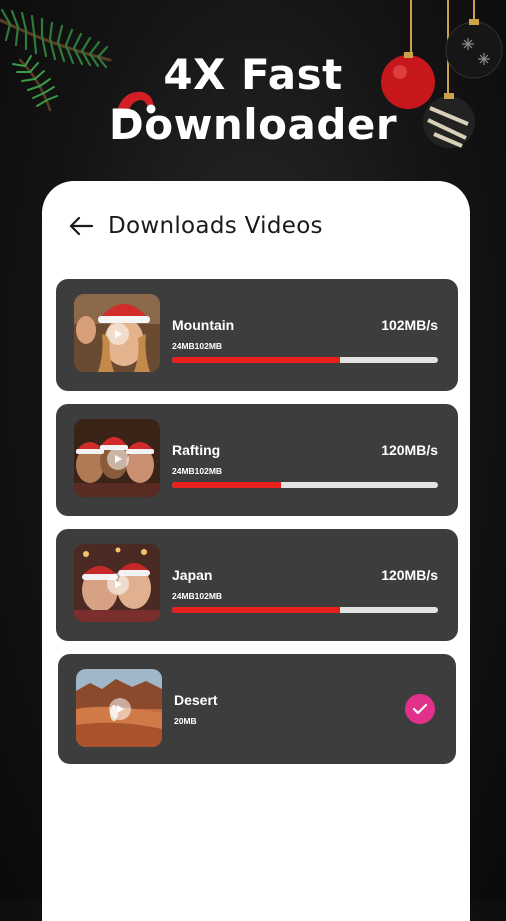 This screenshot has width=506, height=921. What do you see at coordinates (257, 335) in the screenshot?
I see `download-item-mountain: Mountain 102MB/s 24MB102MB` at bounding box center [257, 335].